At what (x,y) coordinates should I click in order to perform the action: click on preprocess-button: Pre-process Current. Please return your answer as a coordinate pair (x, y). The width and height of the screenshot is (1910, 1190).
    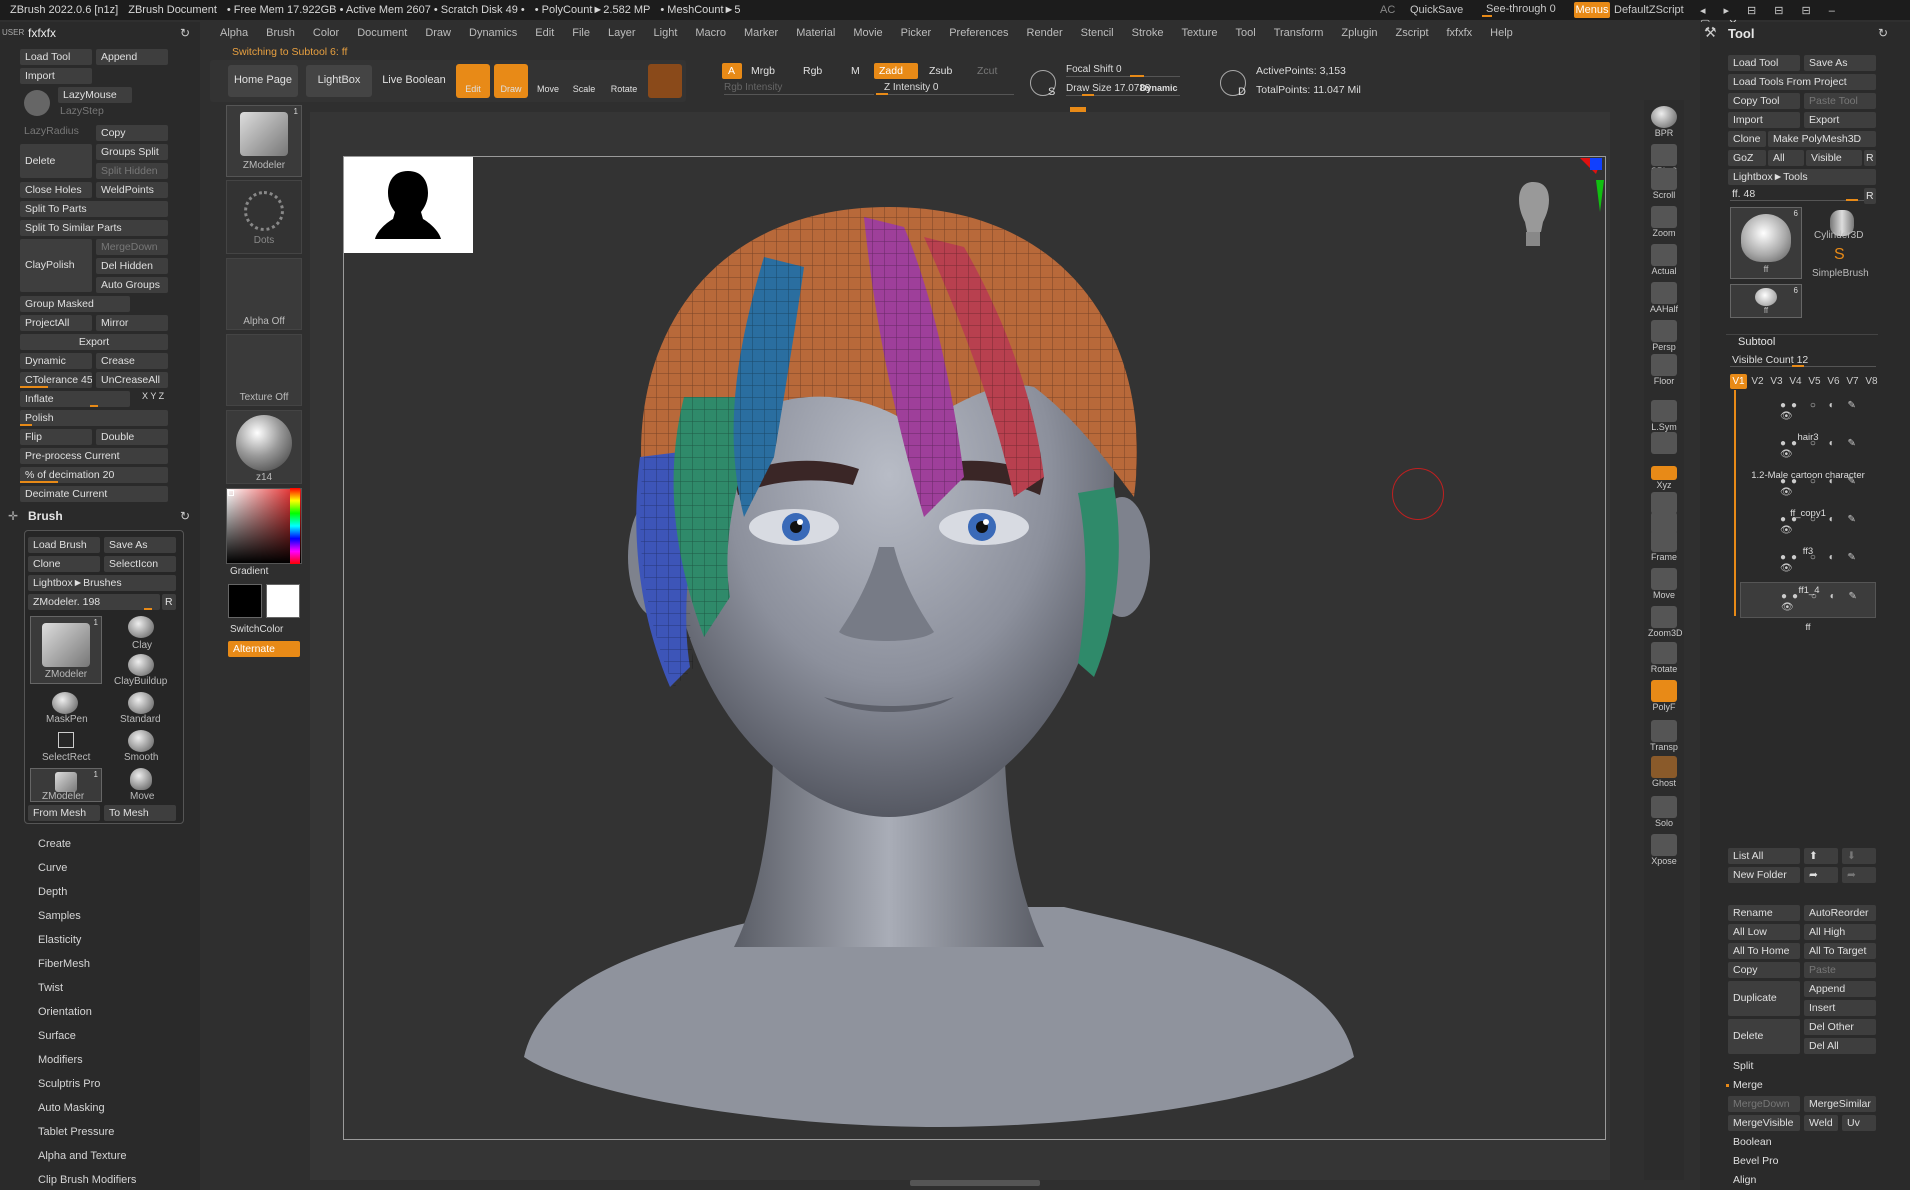
    Looking at the image, I should click on (94, 456).